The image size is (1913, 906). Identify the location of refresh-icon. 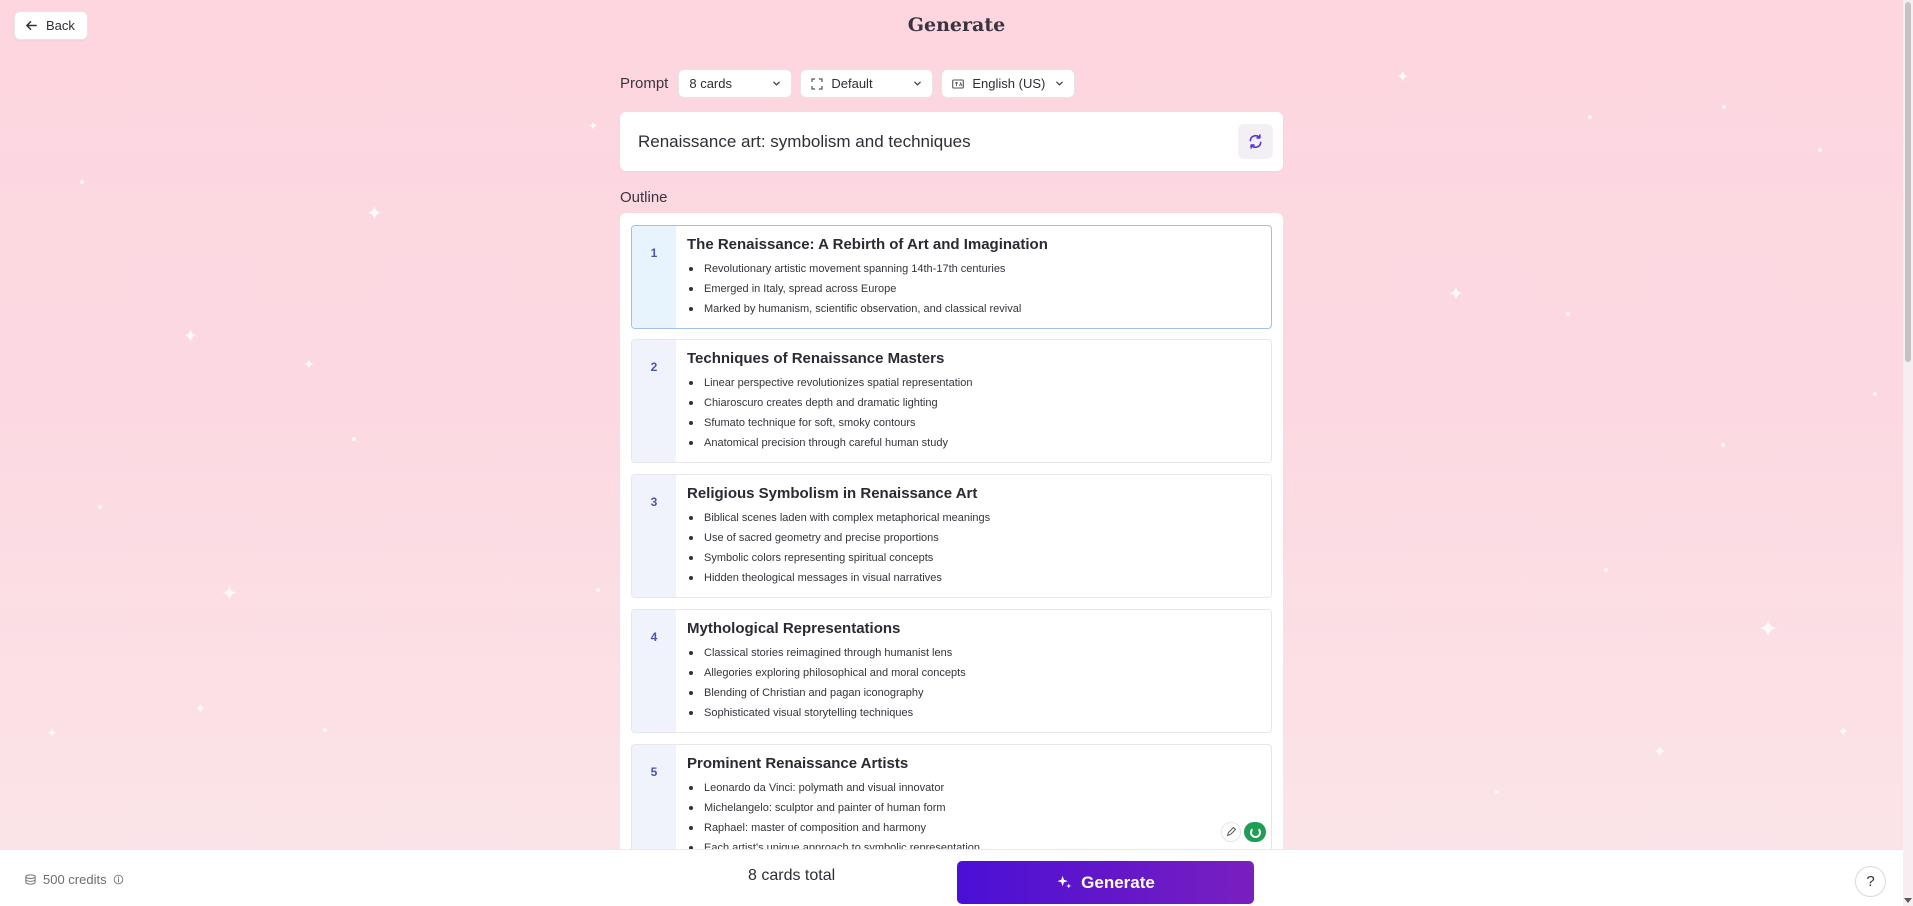
(1255, 141).